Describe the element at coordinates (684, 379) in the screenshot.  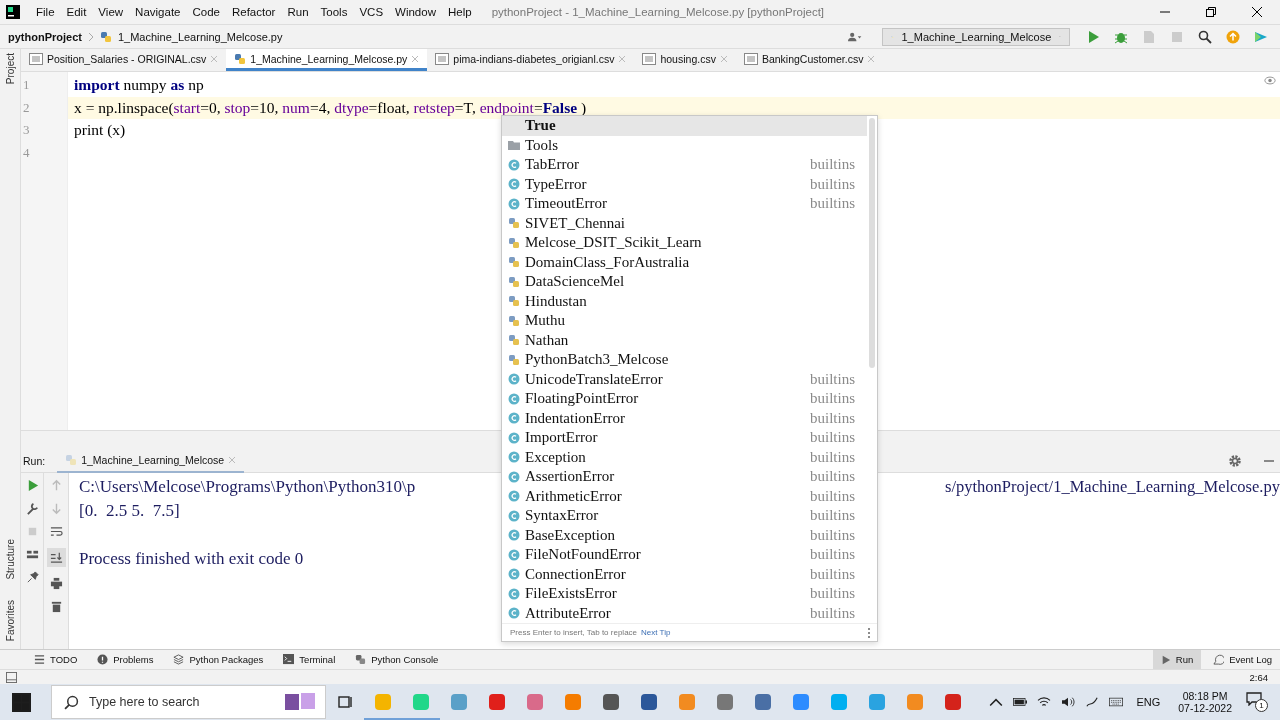
I see `completion-item: UnicodeTranslateError builtins` at that location.